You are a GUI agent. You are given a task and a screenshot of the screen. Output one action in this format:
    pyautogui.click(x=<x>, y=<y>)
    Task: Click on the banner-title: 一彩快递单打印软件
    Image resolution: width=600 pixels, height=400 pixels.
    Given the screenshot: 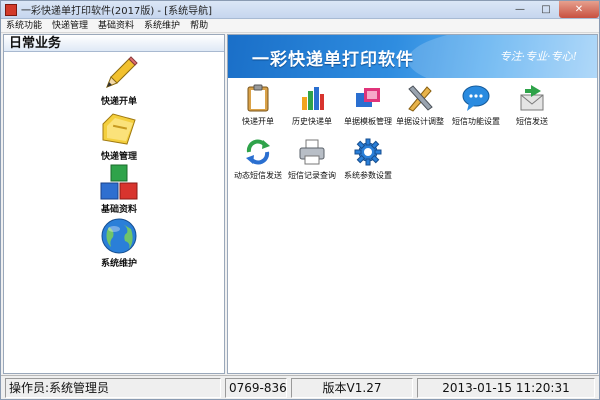 What is the action you would take?
    pyautogui.click(x=333, y=60)
    